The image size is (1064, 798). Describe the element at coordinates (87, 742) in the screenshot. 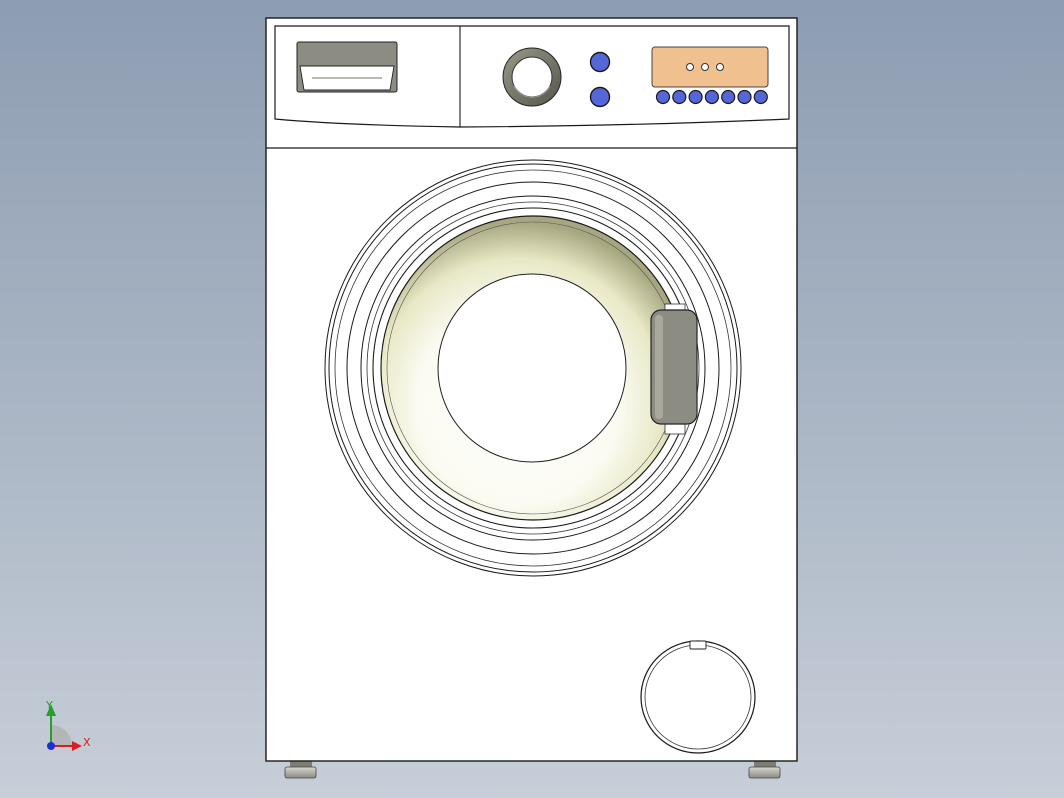

I see `x-axis-label: X` at that location.